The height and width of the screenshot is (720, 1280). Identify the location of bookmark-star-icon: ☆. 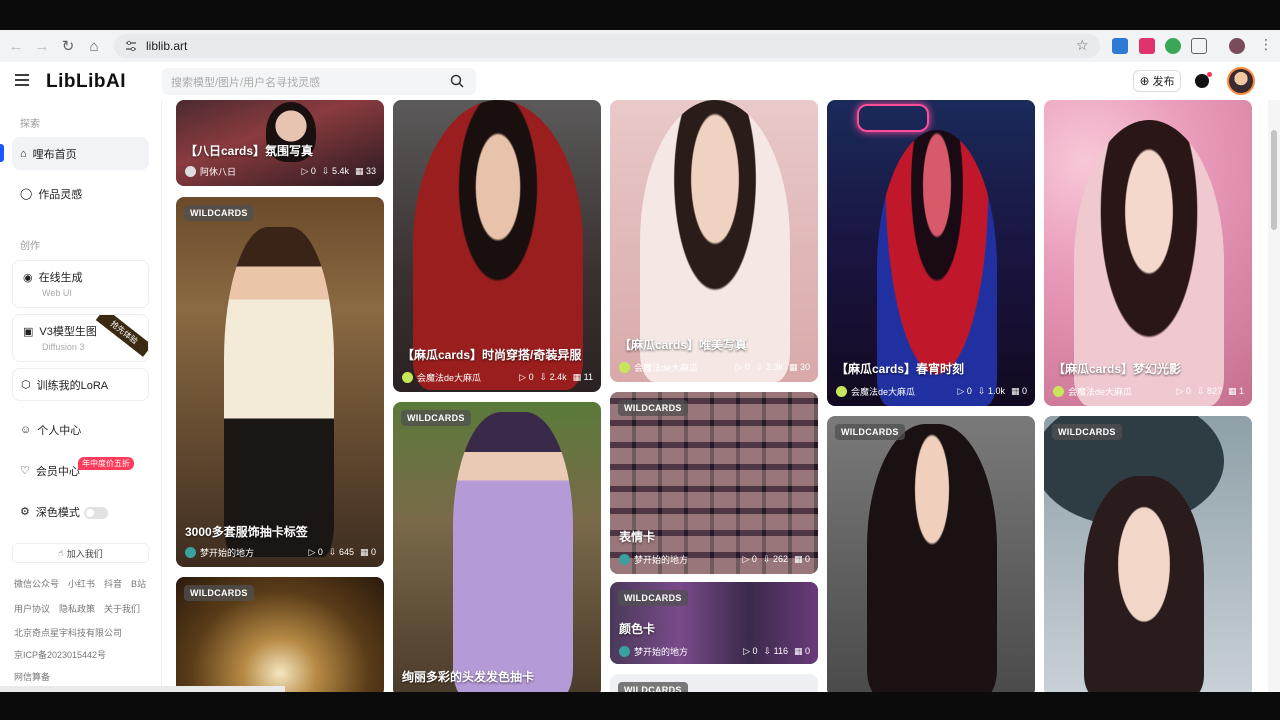
(1082, 45).